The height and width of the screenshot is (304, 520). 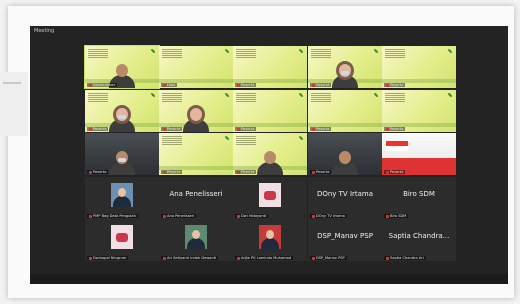 What do you see at coordinates (179, 216) in the screenshot?
I see `participant-name-label: Ana Penelisseri` at bounding box center [179, 216].